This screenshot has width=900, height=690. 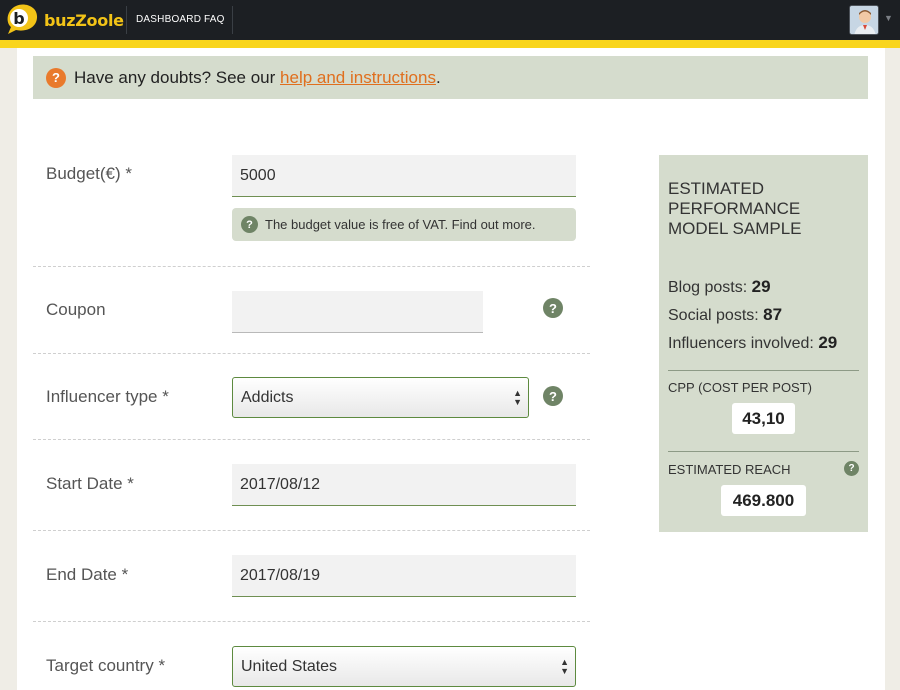 What do you see at coordinates (90, 483) in the screenshot?
I see `start-date-label: Start Date *` at bounding box center [90, 483].